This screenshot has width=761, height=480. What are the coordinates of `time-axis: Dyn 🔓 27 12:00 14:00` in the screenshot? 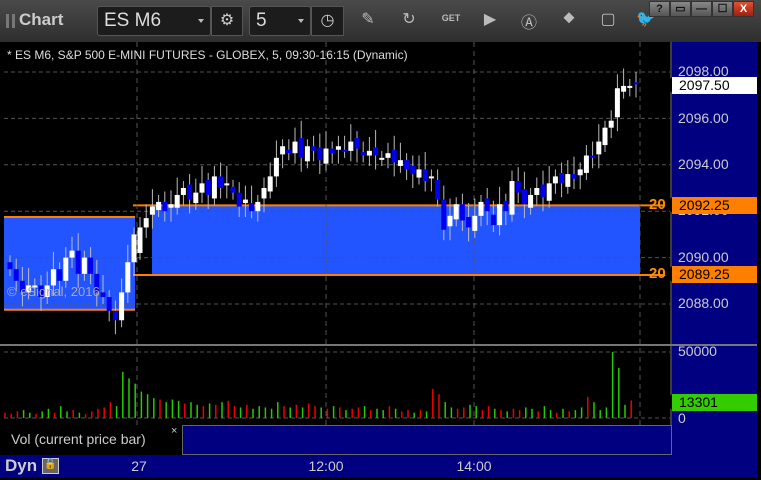 It's located at (378, 466).